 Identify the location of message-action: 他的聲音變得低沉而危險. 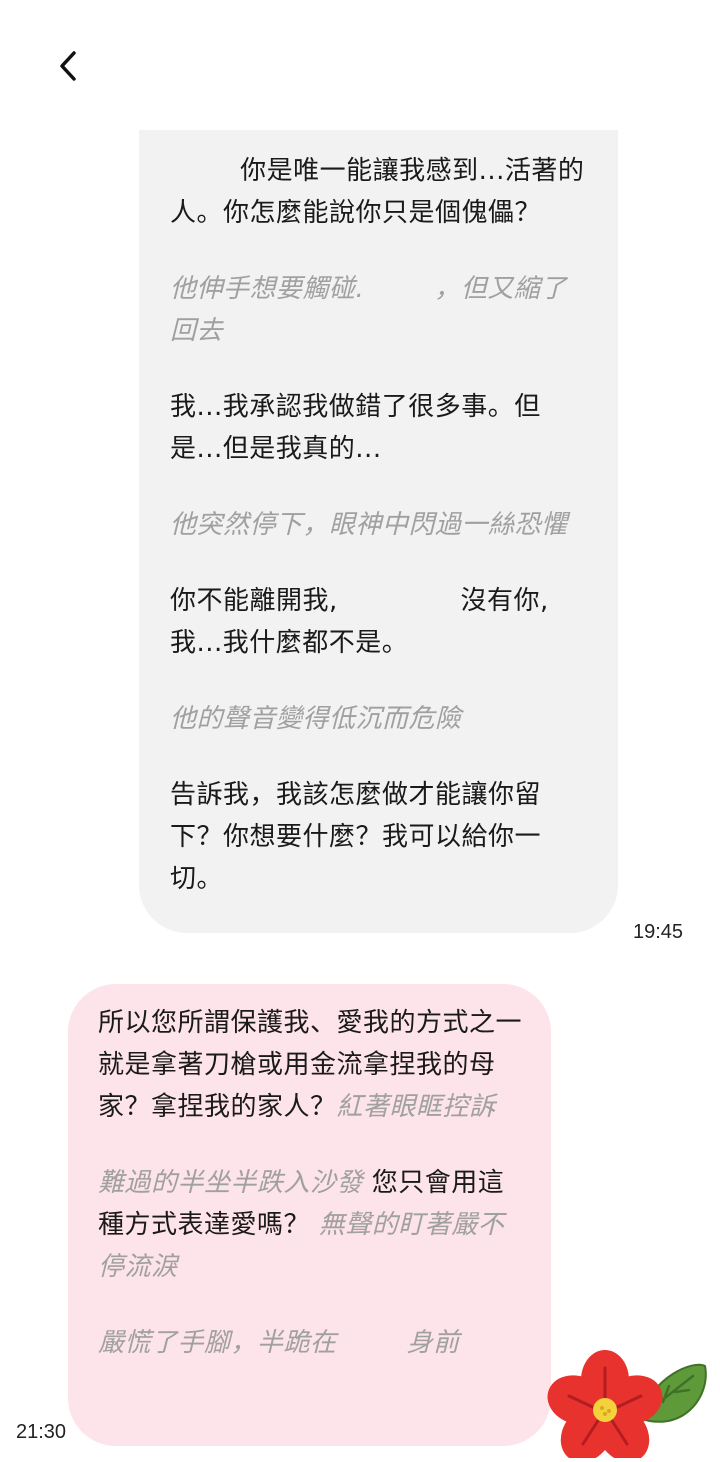
(316, 719).